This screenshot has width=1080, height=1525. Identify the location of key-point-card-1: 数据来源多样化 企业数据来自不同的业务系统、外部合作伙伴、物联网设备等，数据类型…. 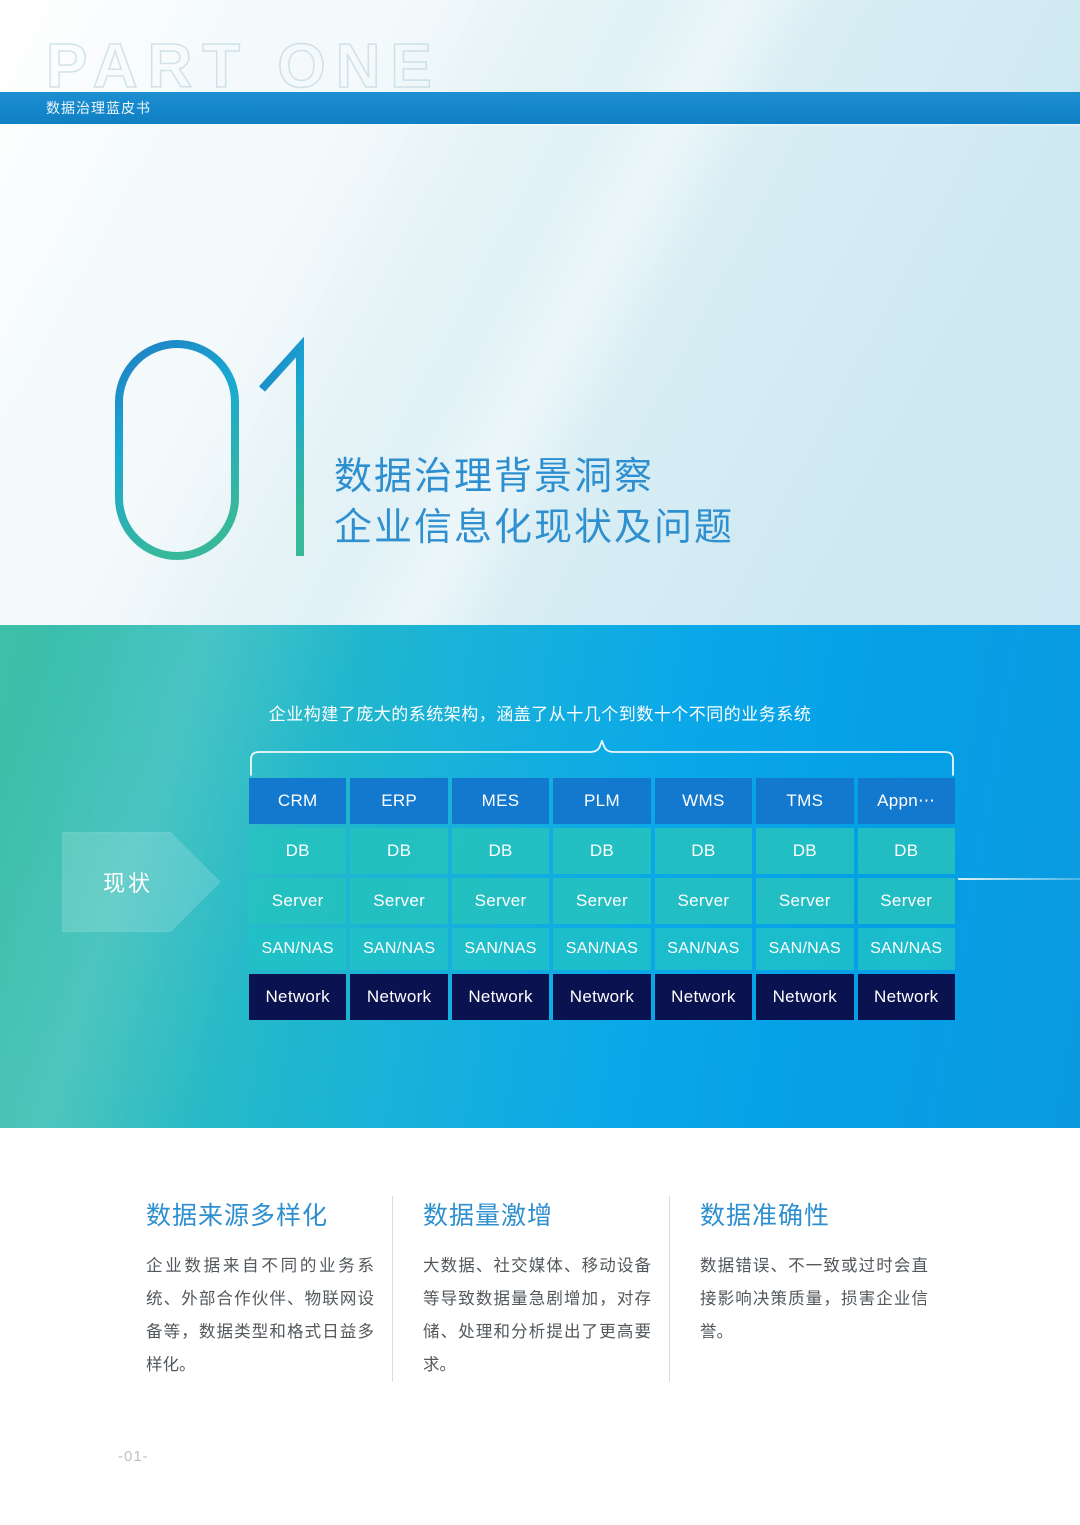
(269, 1289).